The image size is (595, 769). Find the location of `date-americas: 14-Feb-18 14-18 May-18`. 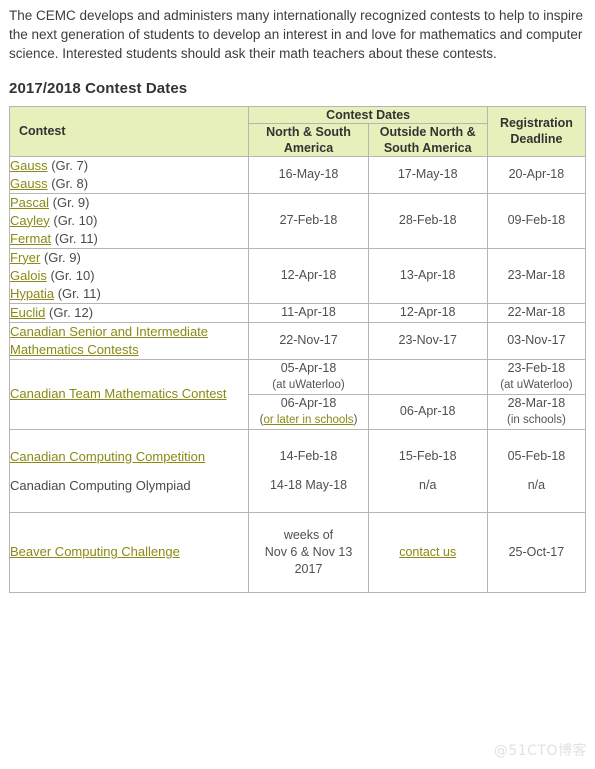

date-americas: 14-Feb-18 14-18 May-18 is located at coordinates (308, 470).